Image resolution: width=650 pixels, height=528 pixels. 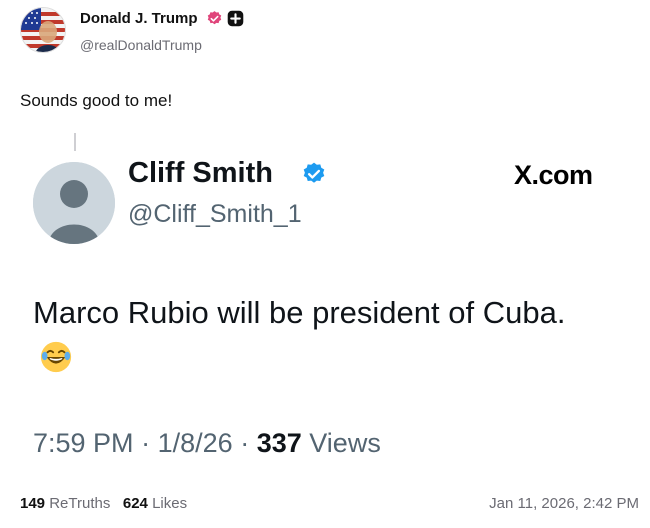 What do you see at coordinates (32, 503) in the screenshot?
I see `retruths-count: 149` at bounding box center [32, 503].